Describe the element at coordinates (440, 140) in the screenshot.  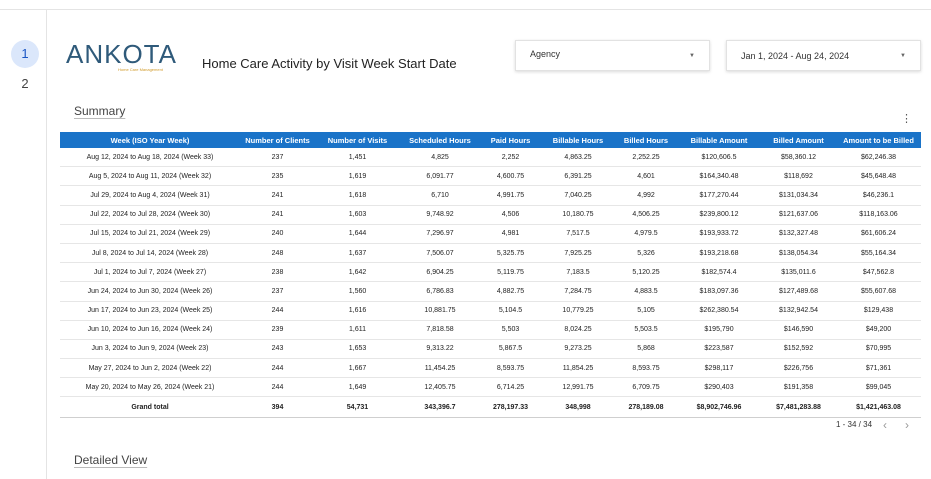
I see `column-header: Scheduled Hours` at that location.